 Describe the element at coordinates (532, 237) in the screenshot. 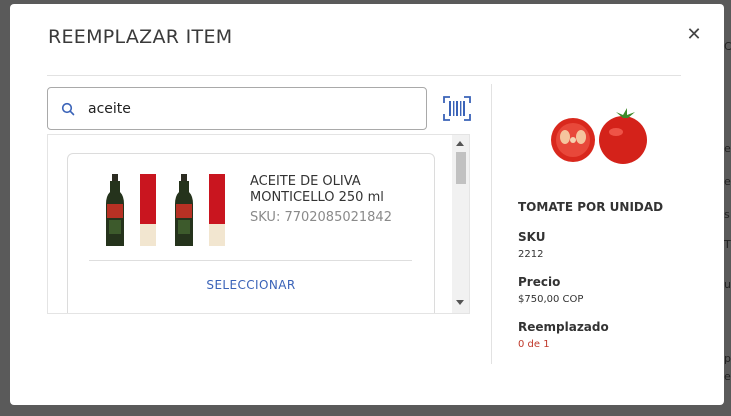

I see `sku-label: SKU` at that location.